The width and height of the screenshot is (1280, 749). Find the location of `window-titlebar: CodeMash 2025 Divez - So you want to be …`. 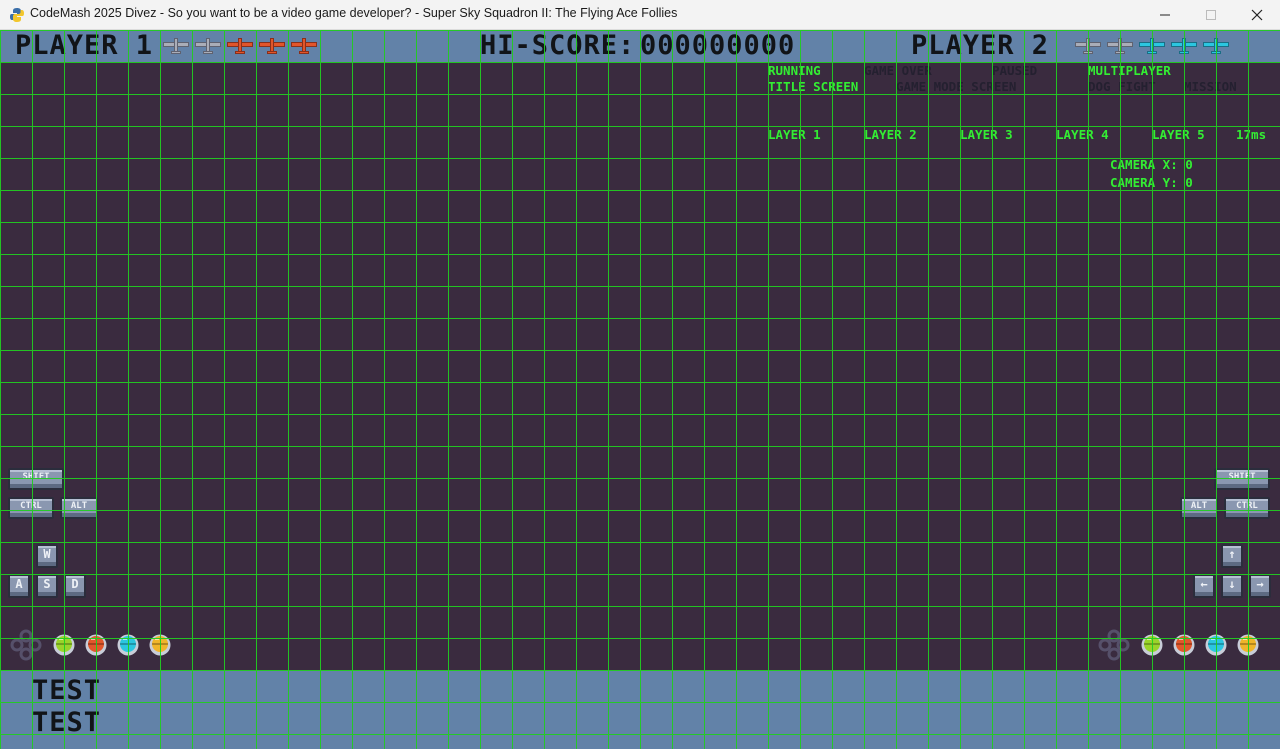

window-titlebar: CodeMash 2025 Divez - So you want to be … is located at coordinates (640, 15).